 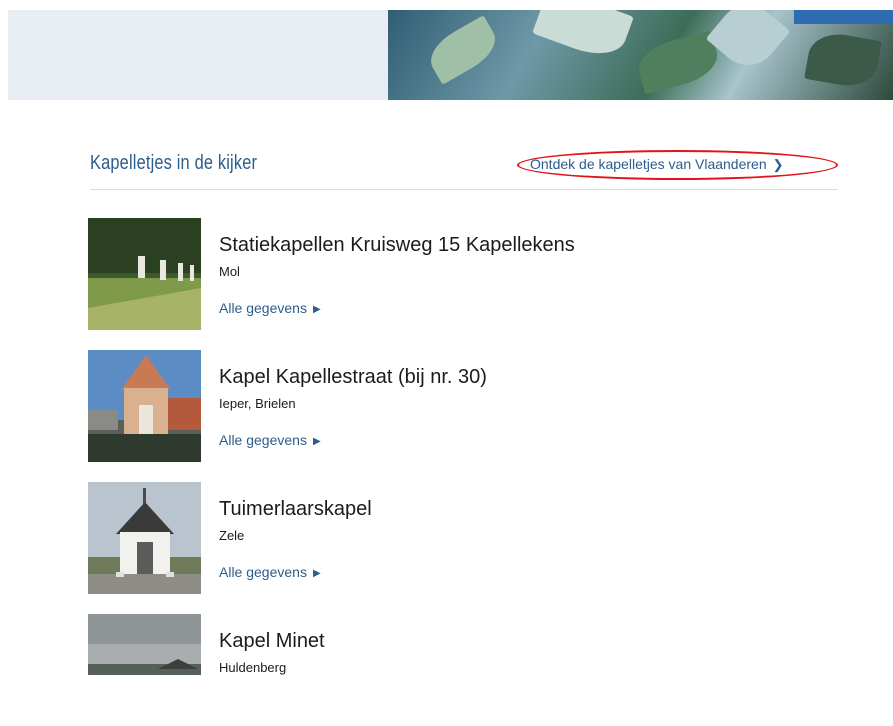 I want to click on chevron-right-icon: ❯, so click(x=778, y=164).